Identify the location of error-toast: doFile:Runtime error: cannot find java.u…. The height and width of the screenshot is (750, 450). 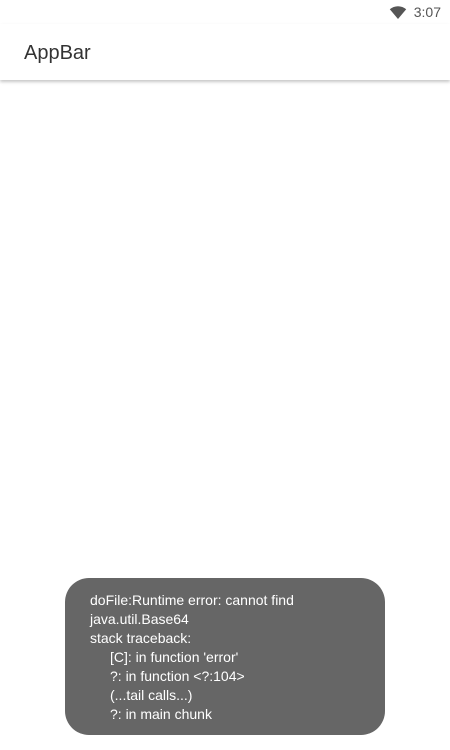
(225, 656).